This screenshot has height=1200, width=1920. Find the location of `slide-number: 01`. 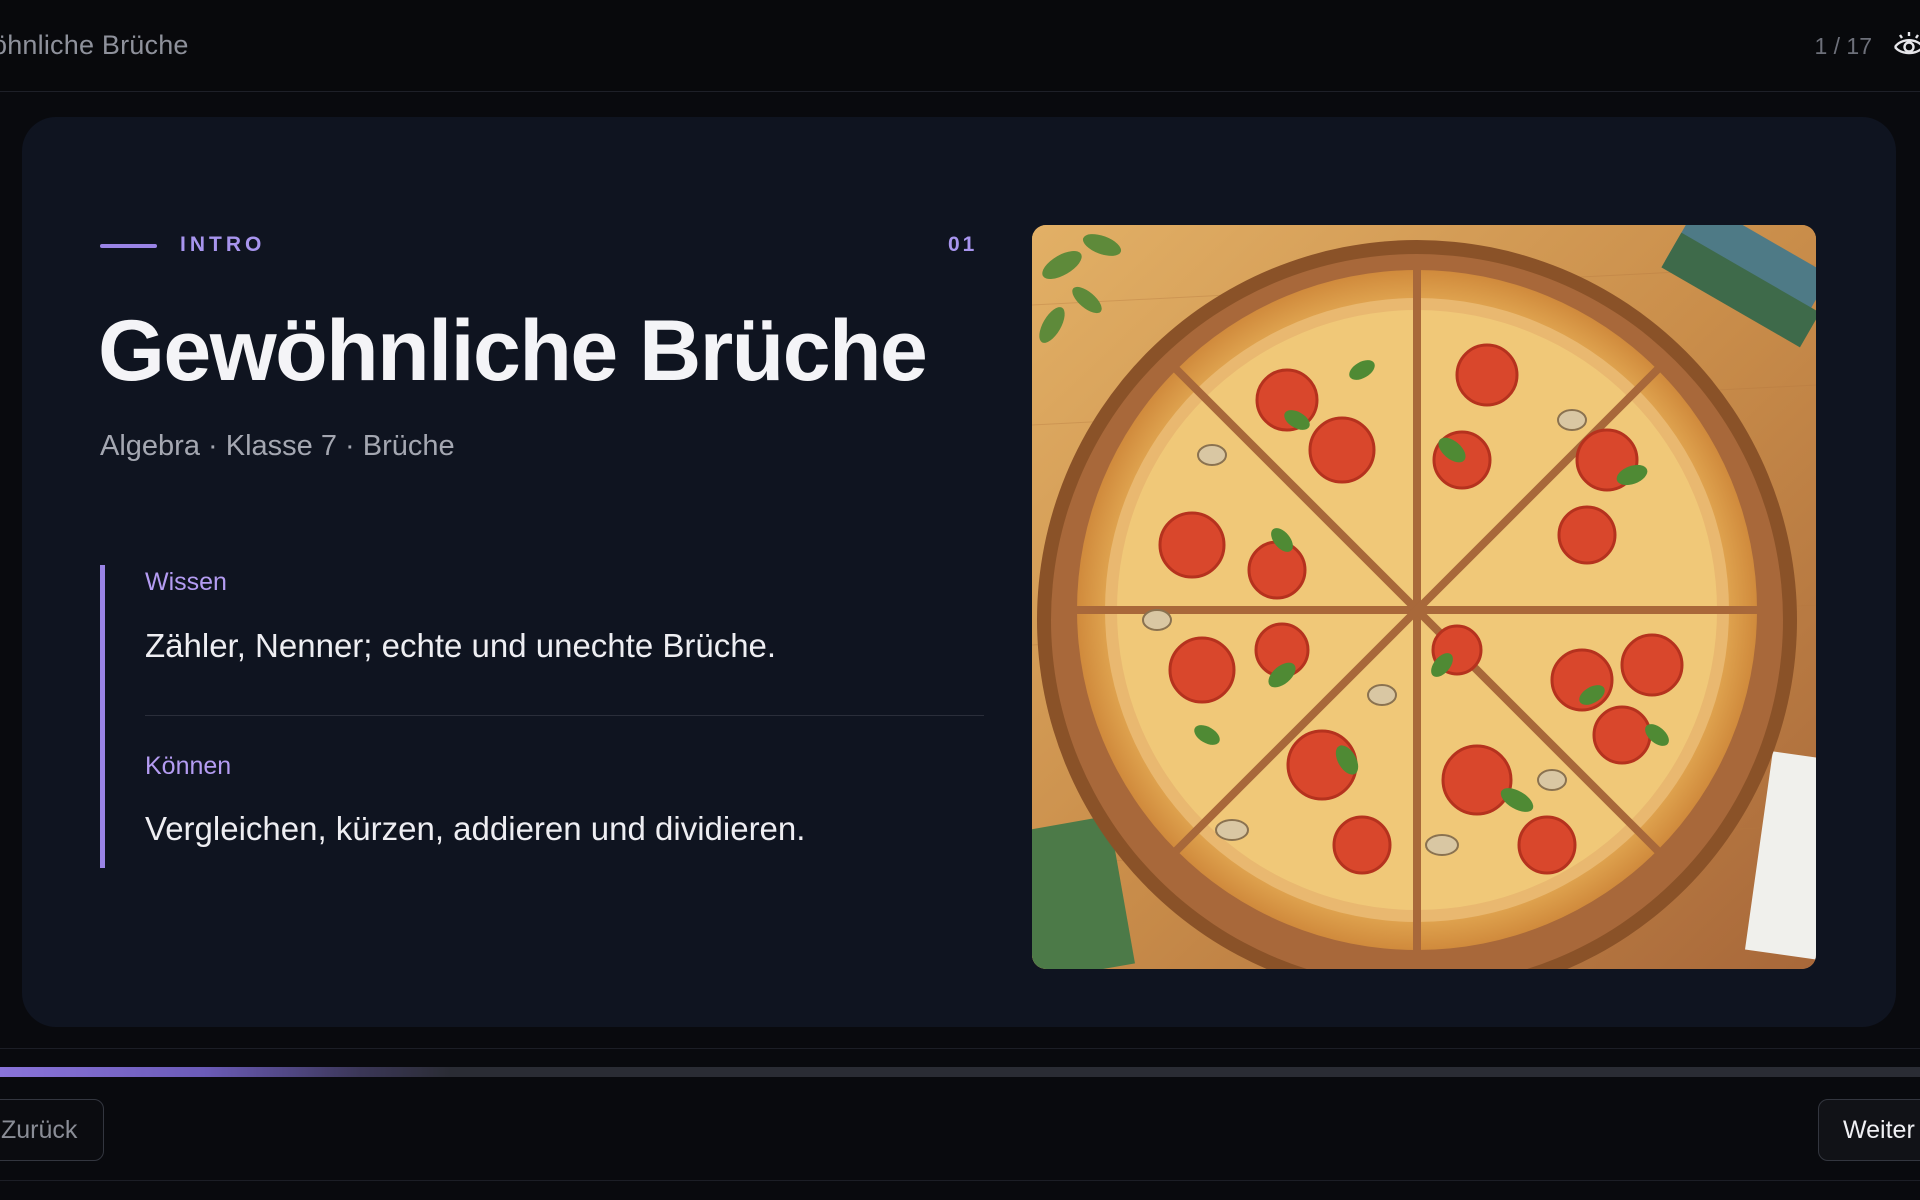

slide-number: 01 is located at coordinates (963, 244).